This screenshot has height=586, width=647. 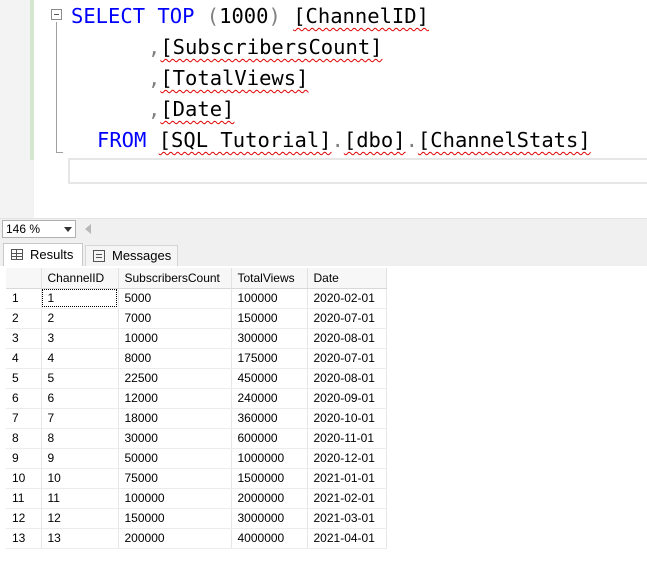 I want to click on keyword-top: TOP, so click(x=176, y=16).